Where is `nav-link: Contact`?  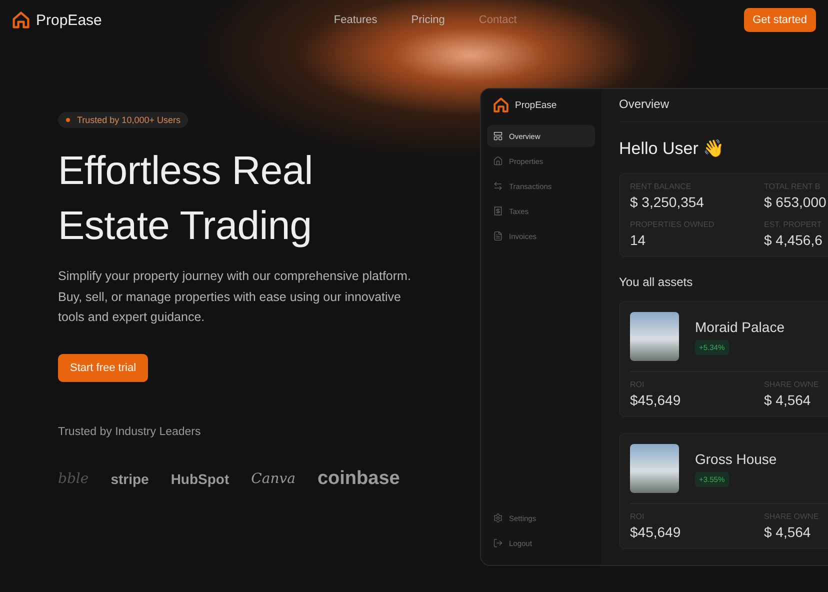
nav-link: Contact is located at coordinates (497, 20).